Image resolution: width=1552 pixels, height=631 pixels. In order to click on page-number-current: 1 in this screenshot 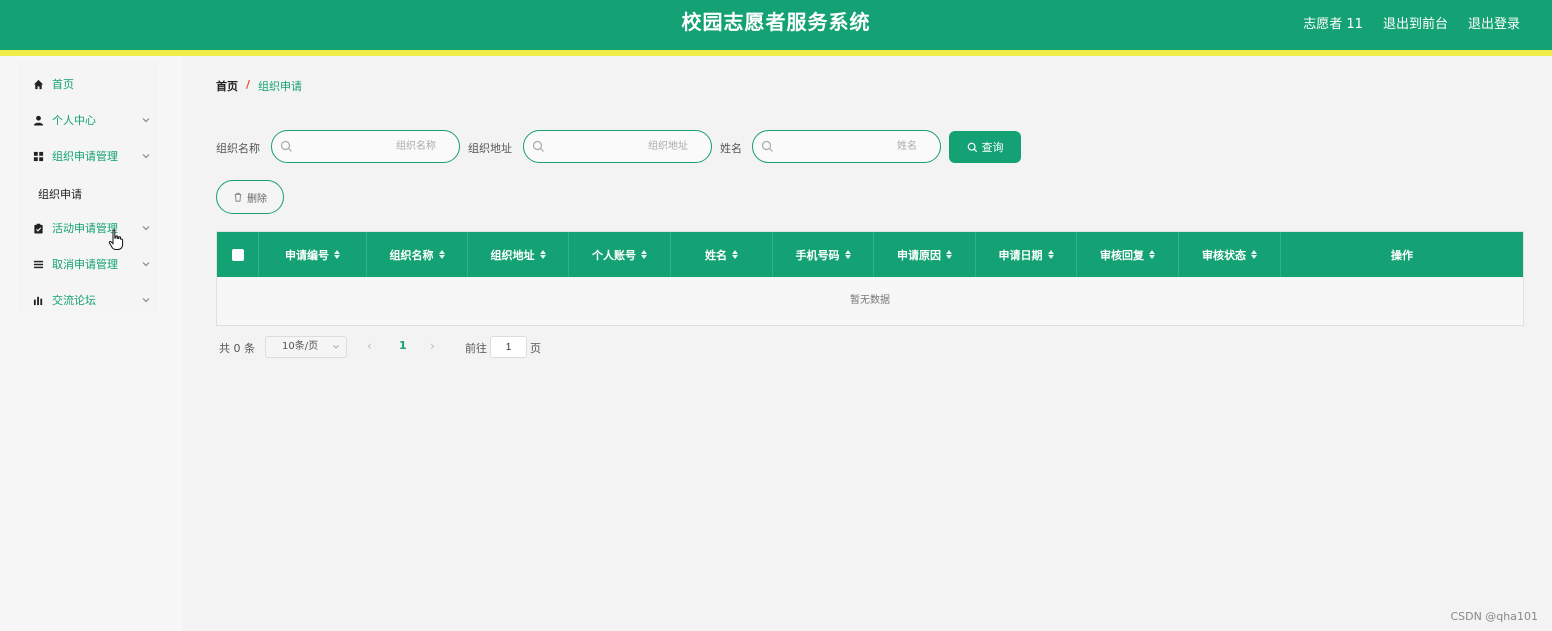, I will do `click(403, 345)`.